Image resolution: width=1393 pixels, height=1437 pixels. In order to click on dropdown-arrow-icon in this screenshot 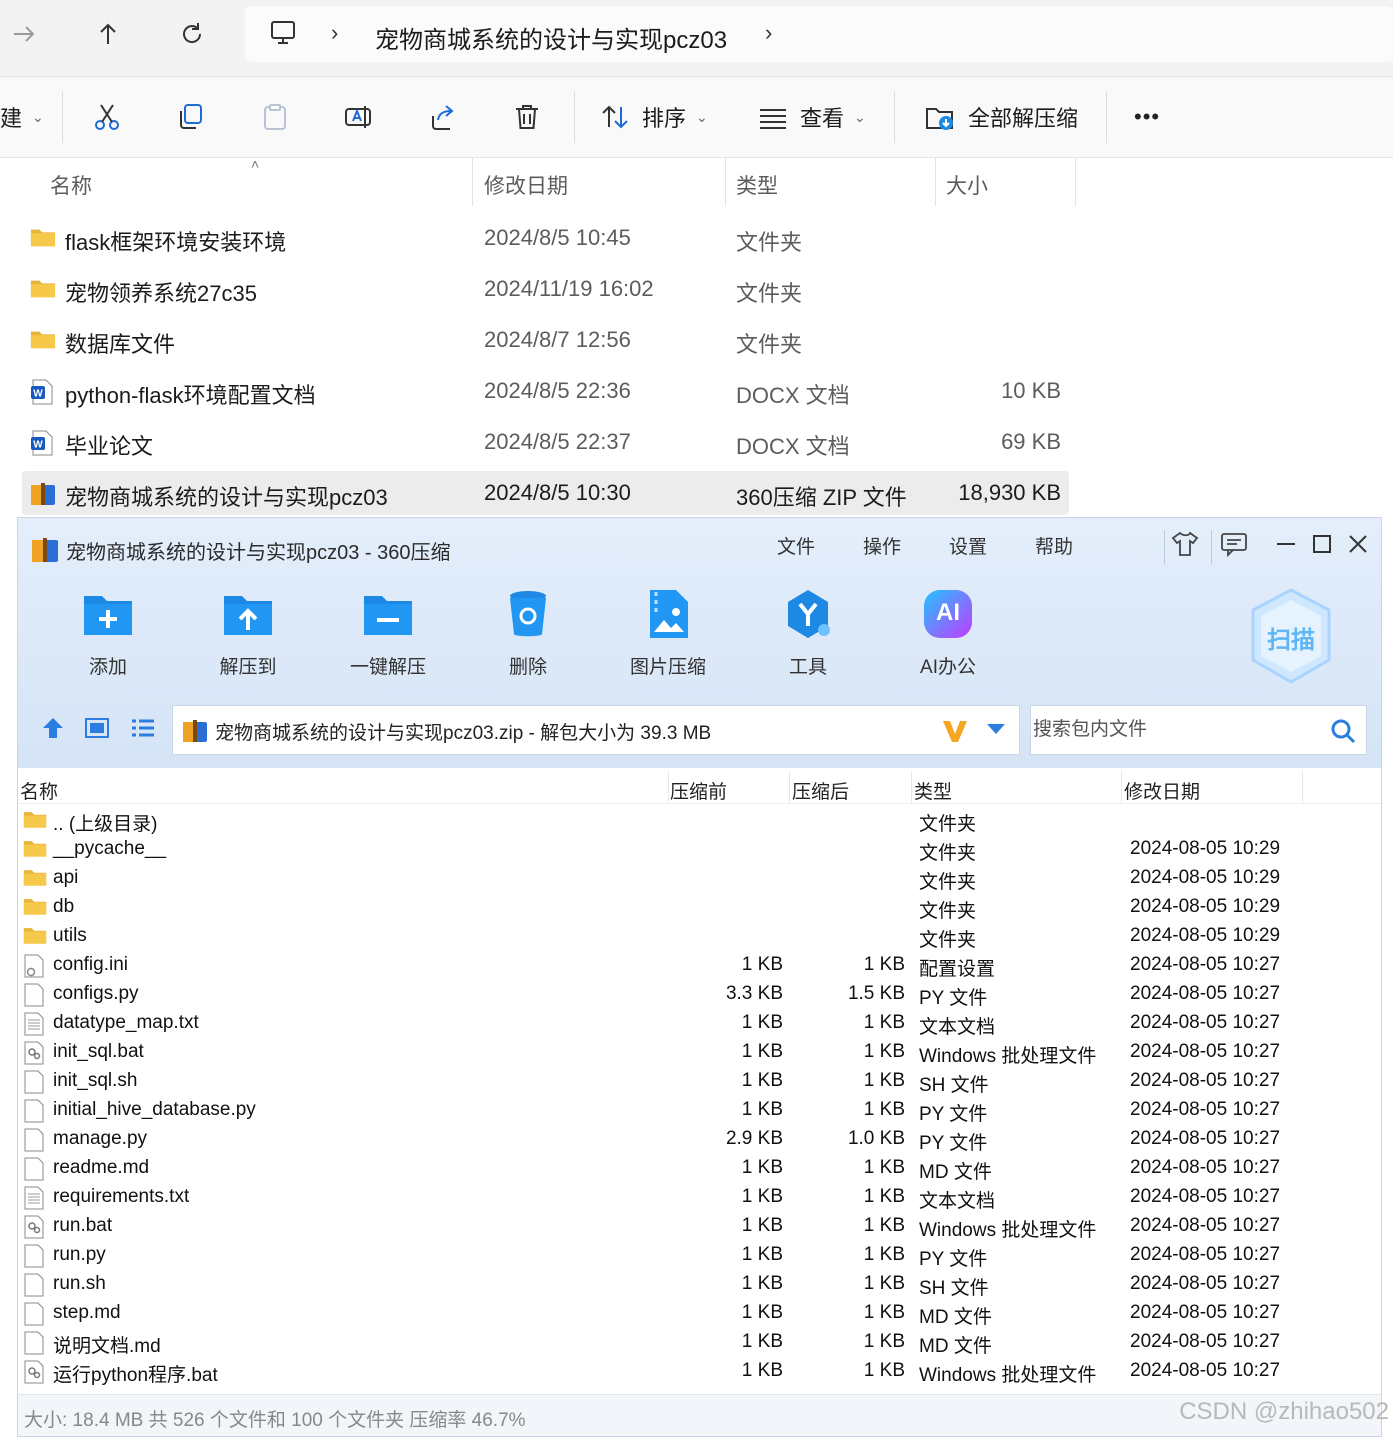, I will do `click(996, 729)`.